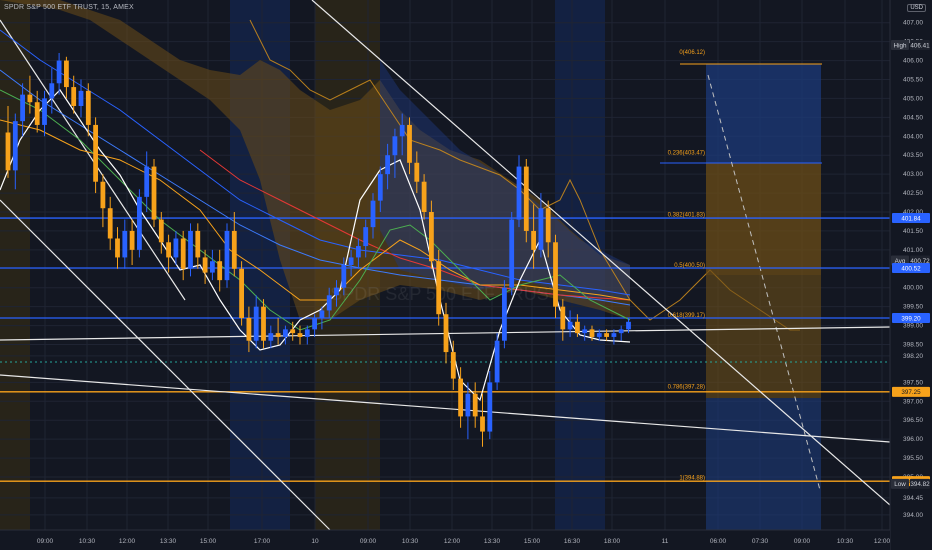  I want to click on y-tick-label: 407.00, so click(913, 23).